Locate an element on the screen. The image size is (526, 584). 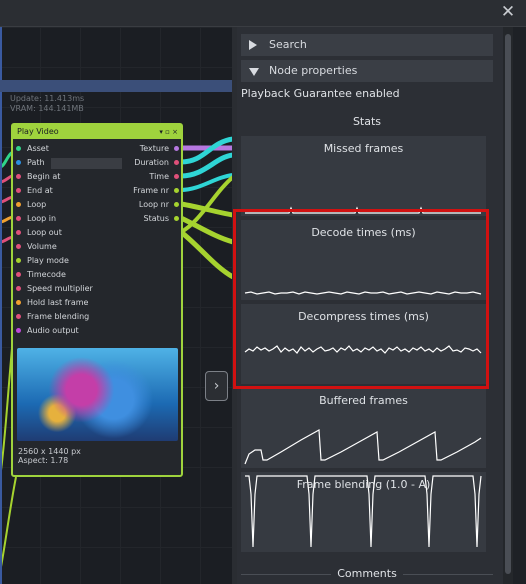
close-icon: ✕ is located at coordinates (508, 12).